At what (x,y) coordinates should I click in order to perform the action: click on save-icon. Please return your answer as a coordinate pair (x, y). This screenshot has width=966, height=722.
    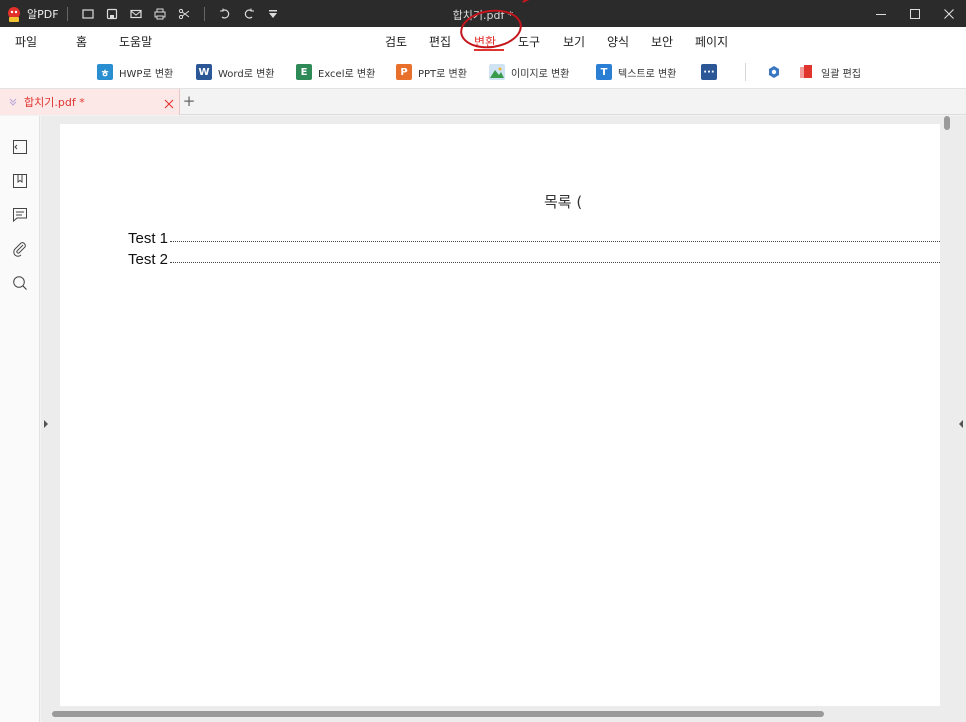
    Looking at the image, I should click on (112, 13).